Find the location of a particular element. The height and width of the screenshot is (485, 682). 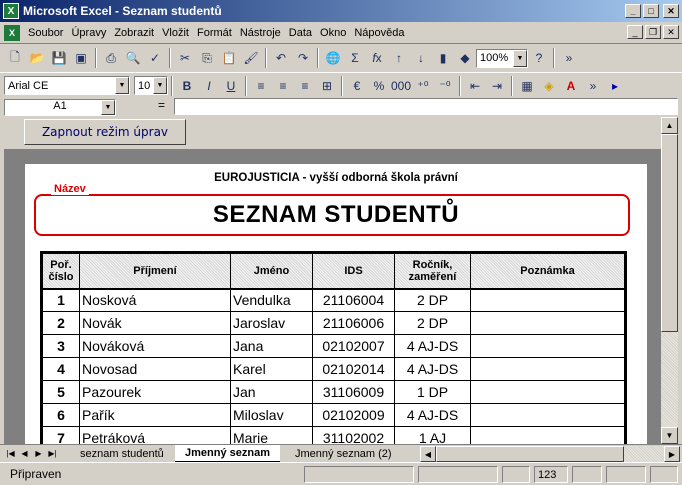

doc-restore-button: ❐ is located at coordinates (653, 32).